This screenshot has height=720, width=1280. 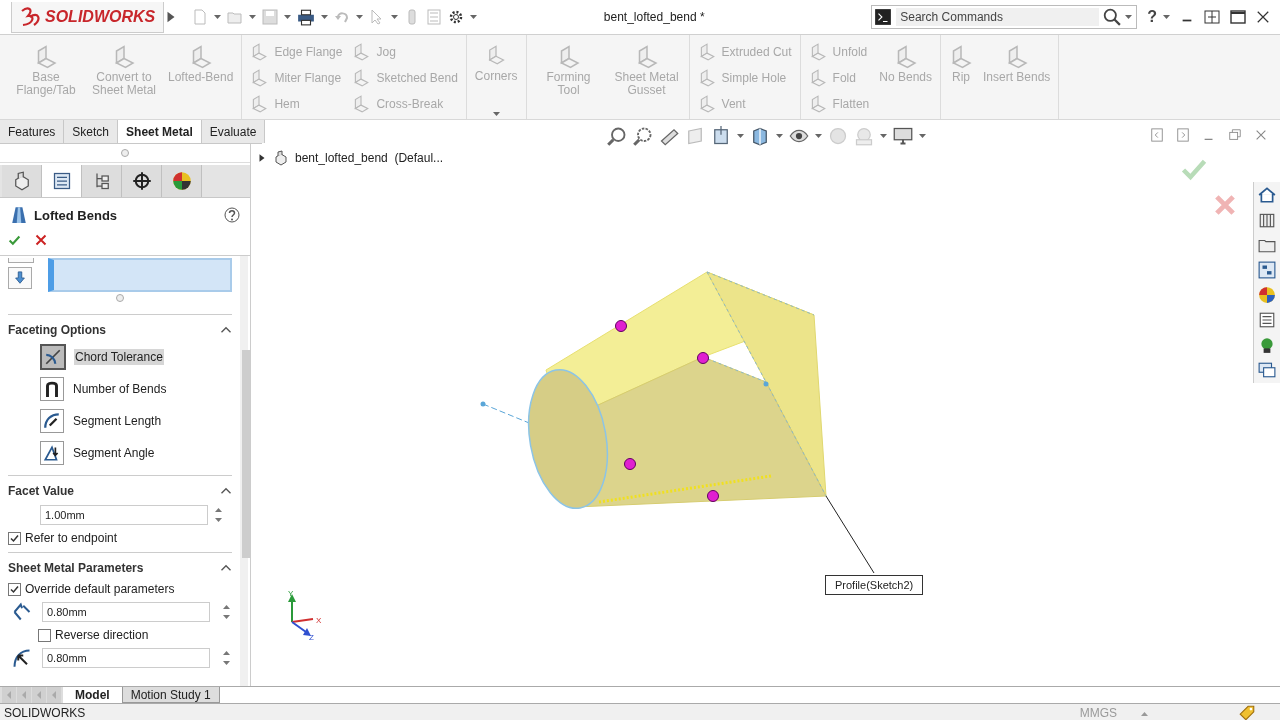 What do you see at coordinates (126, 658) in the screenshot?
I see `bend-radius-field: 0.80mm` at bounding box center [126, 658].